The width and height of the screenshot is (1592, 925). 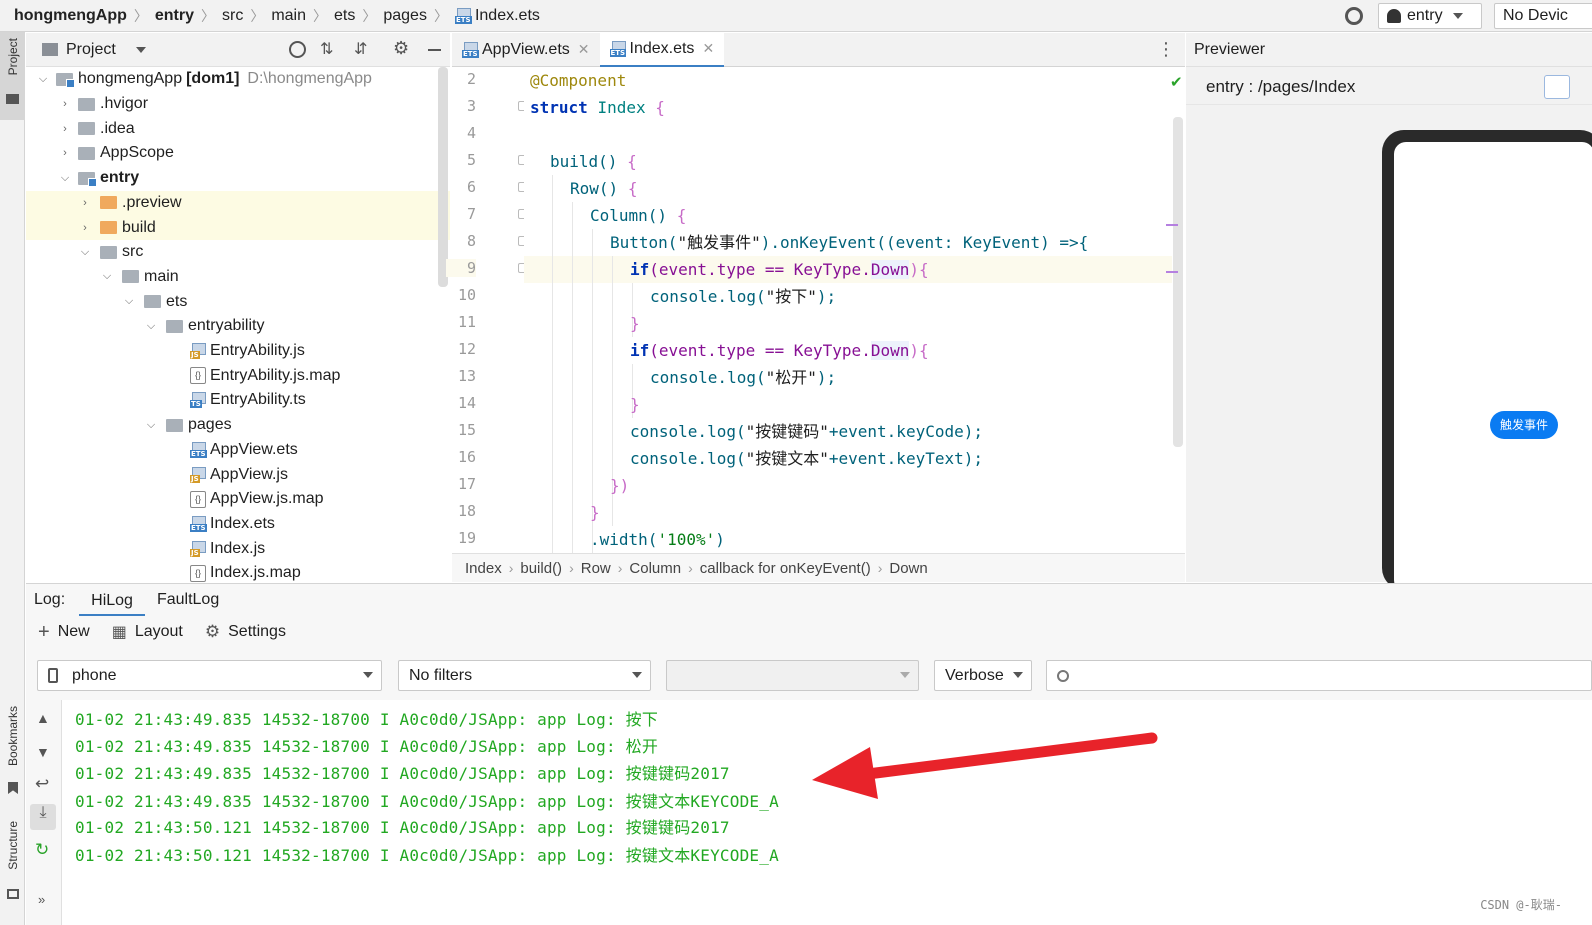 What do you see at coordinates (1543, 16) in the screenshot?
I see `device-select: No Devic` at bounding box center [1543, 16].